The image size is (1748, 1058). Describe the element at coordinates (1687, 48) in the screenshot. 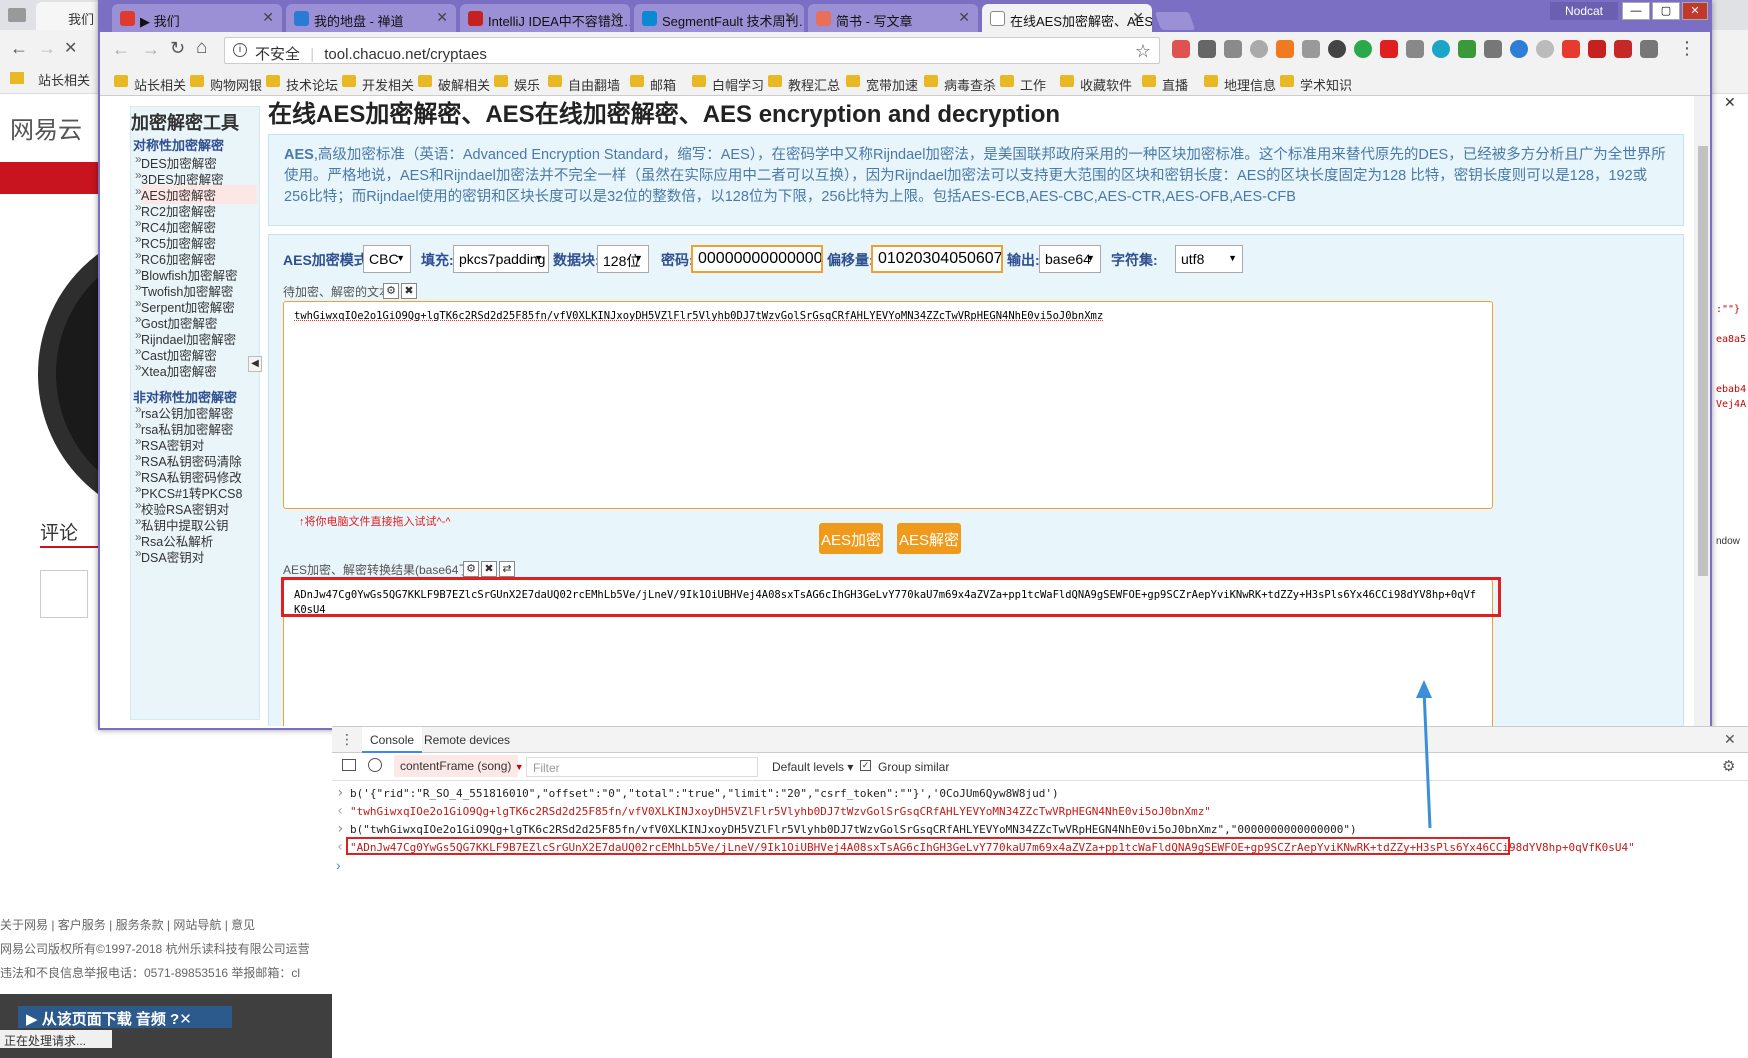

I see `menu-icon: ⋮` at that location.